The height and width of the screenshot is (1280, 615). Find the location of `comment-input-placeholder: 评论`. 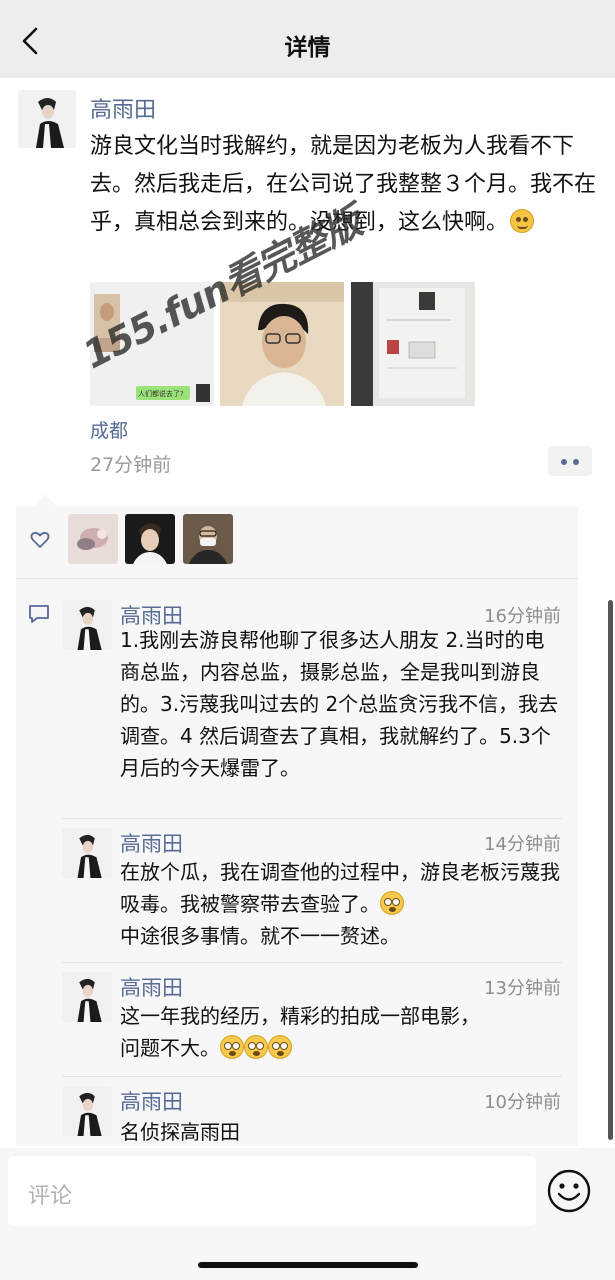

comment-input-placeholder: 评论 is located at coordinates (50, 1196).